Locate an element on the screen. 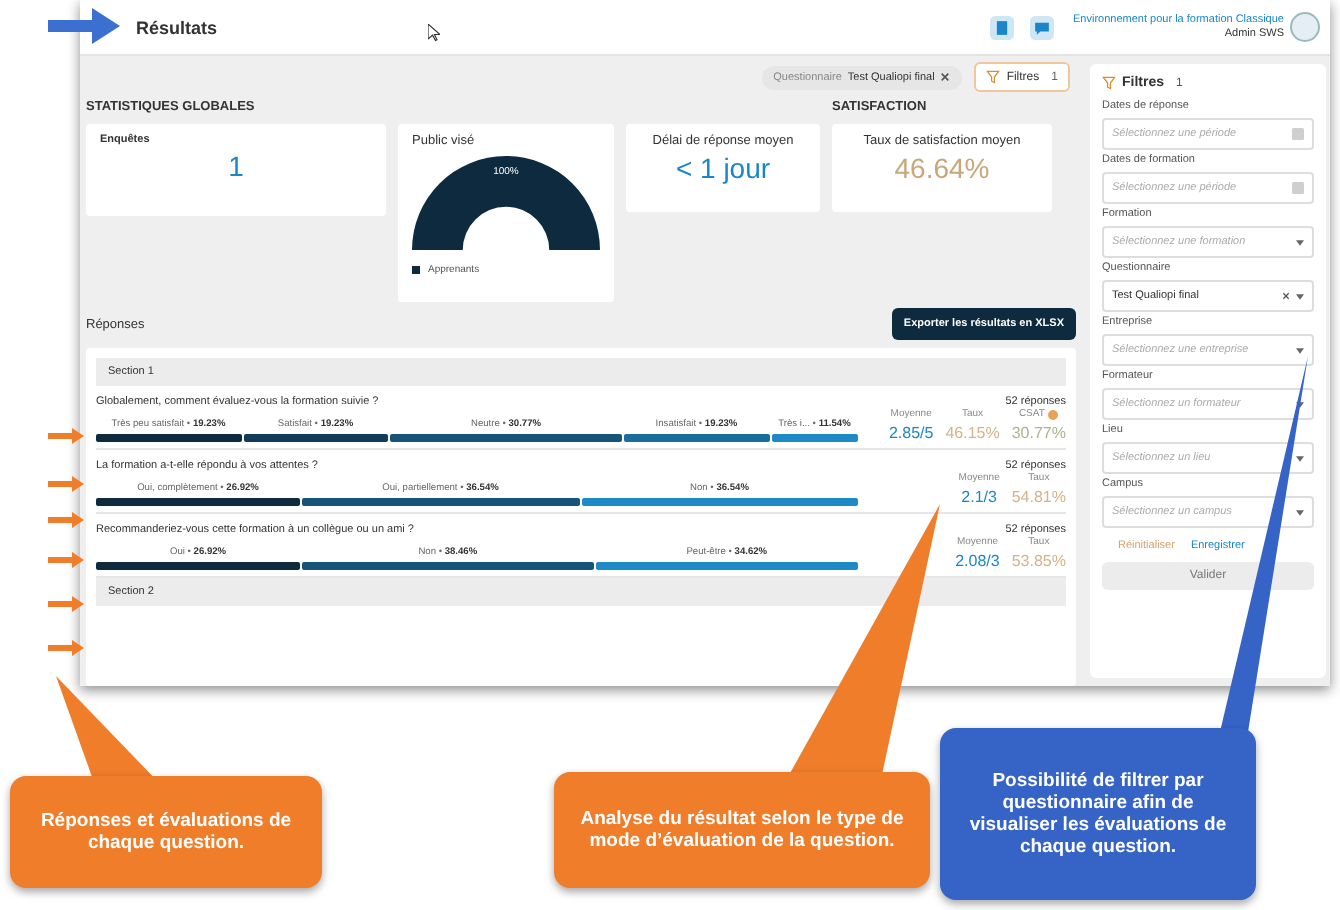  avatar is located at coordinates (1305, 27).